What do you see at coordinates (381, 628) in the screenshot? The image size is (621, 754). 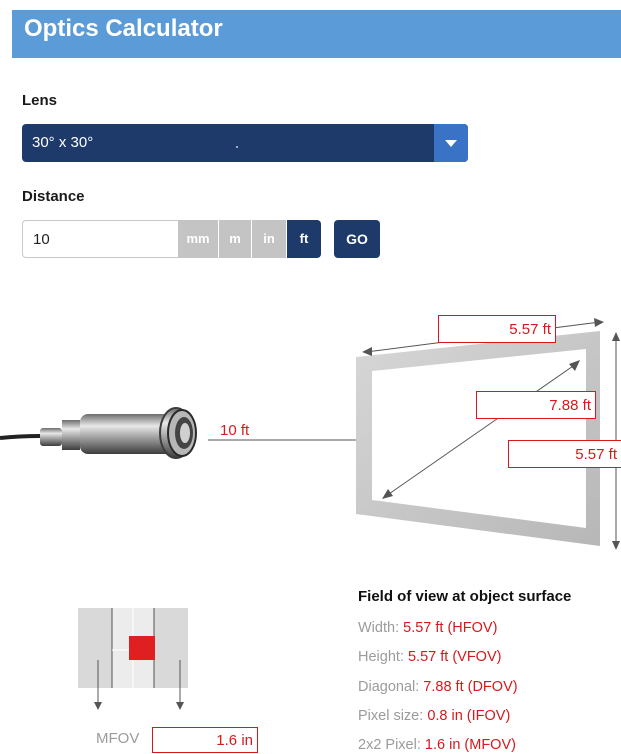 I see `fov-width-label: Width:` at bounding box center [381, 628].